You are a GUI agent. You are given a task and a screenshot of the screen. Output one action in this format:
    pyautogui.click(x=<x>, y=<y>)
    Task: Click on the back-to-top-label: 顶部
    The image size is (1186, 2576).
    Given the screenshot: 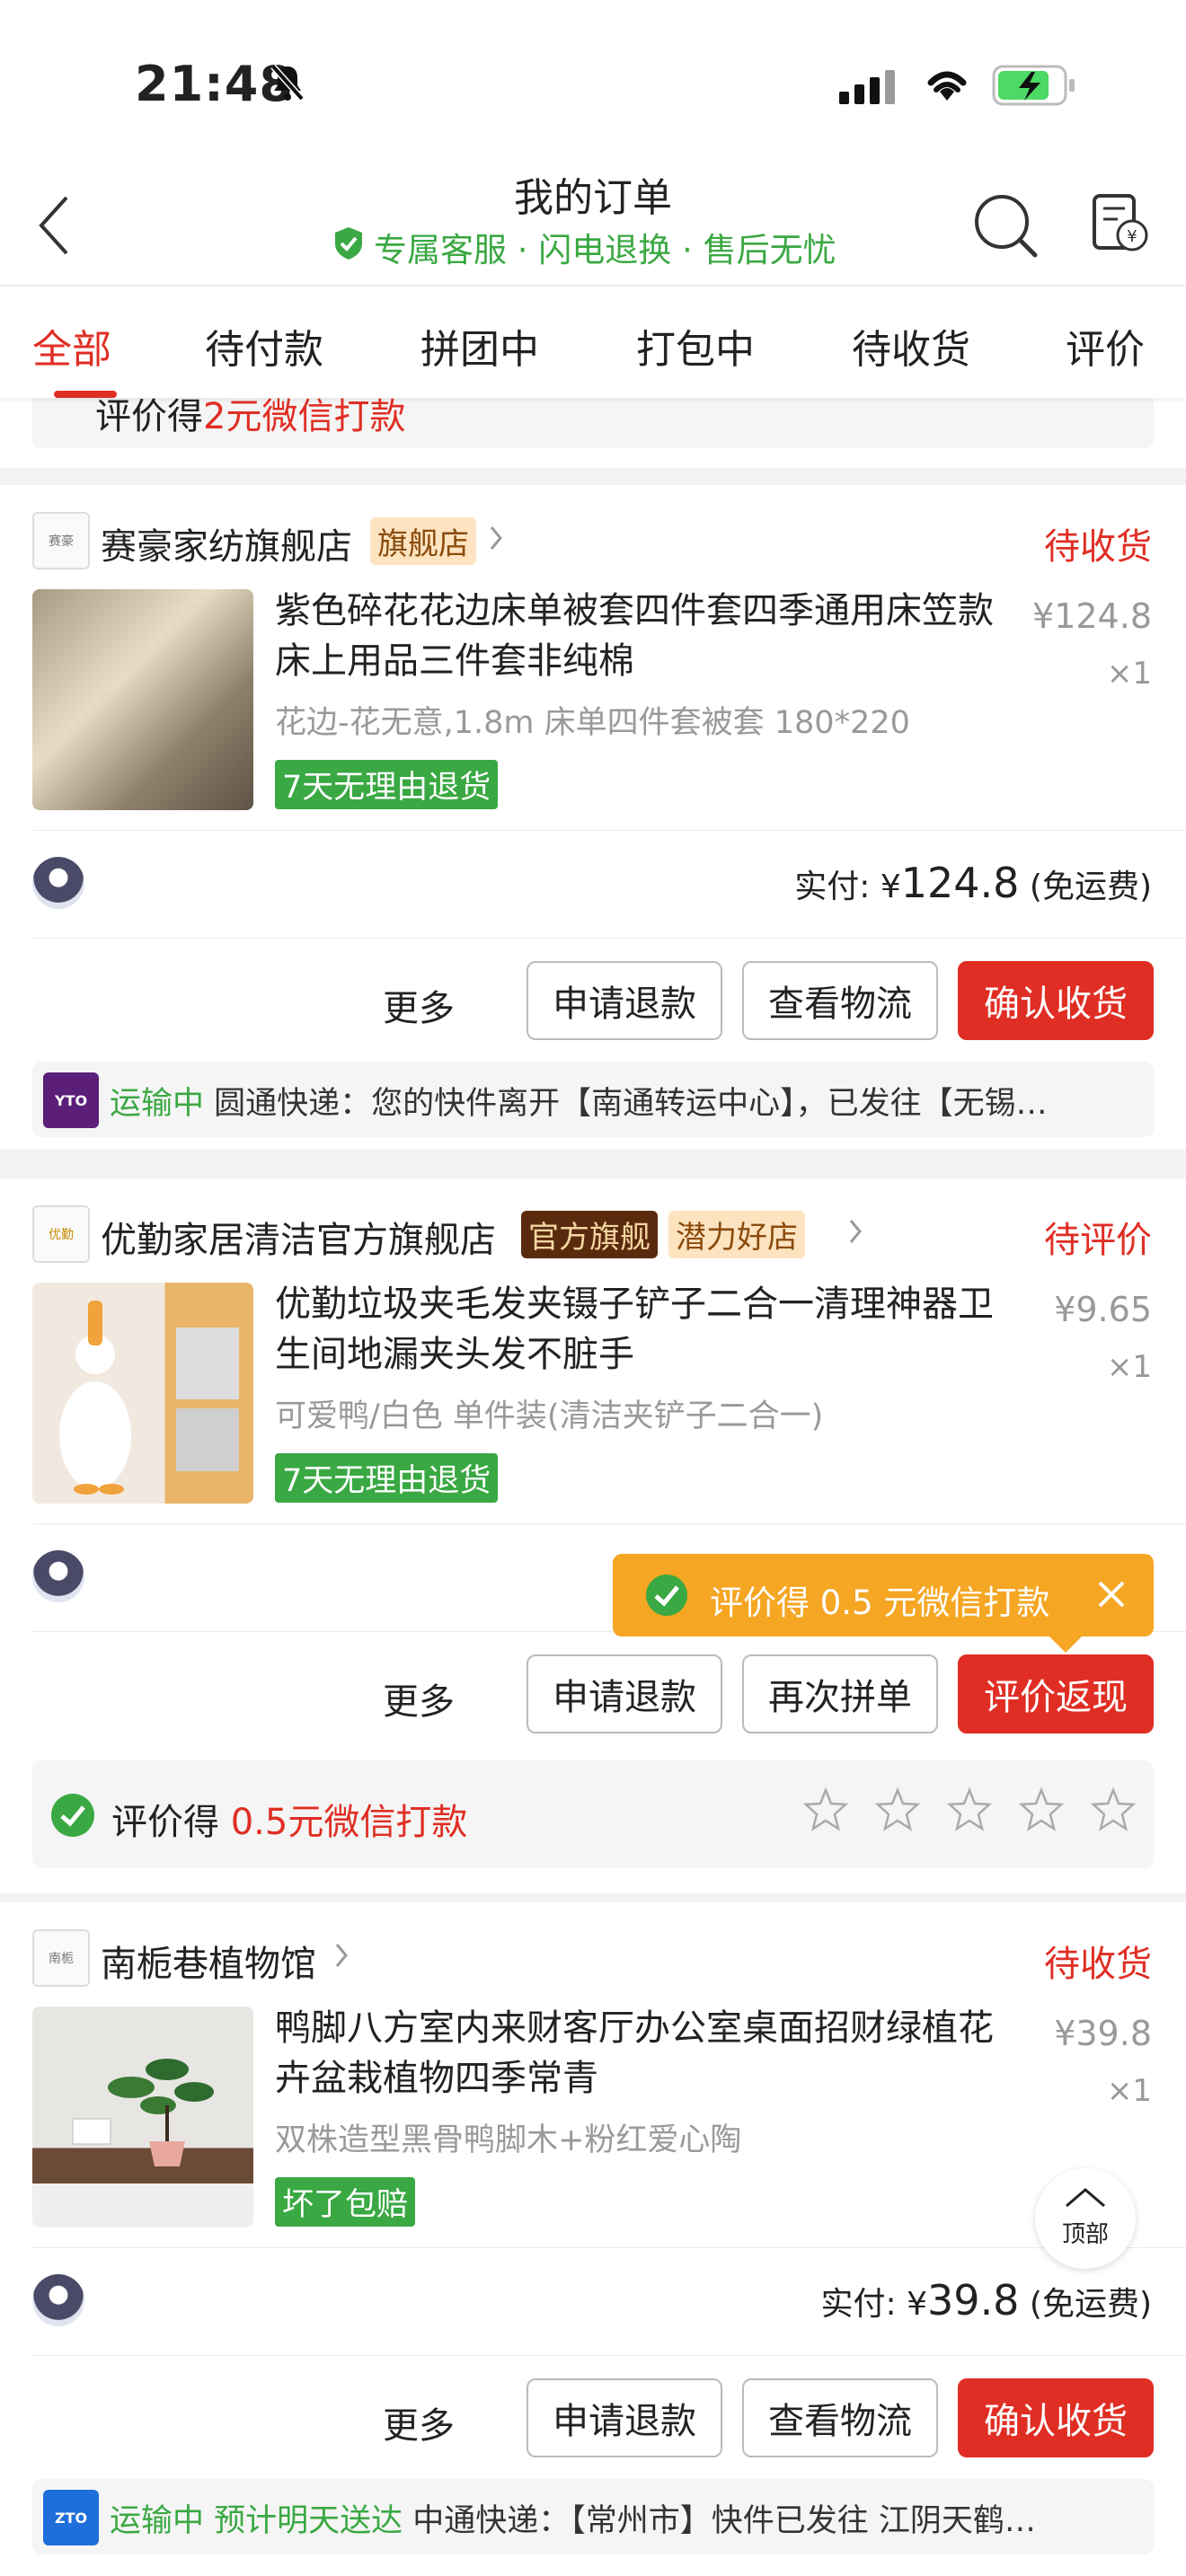 What is the action you would take?
    pyautogui.click(x=1085, y=2234)
    